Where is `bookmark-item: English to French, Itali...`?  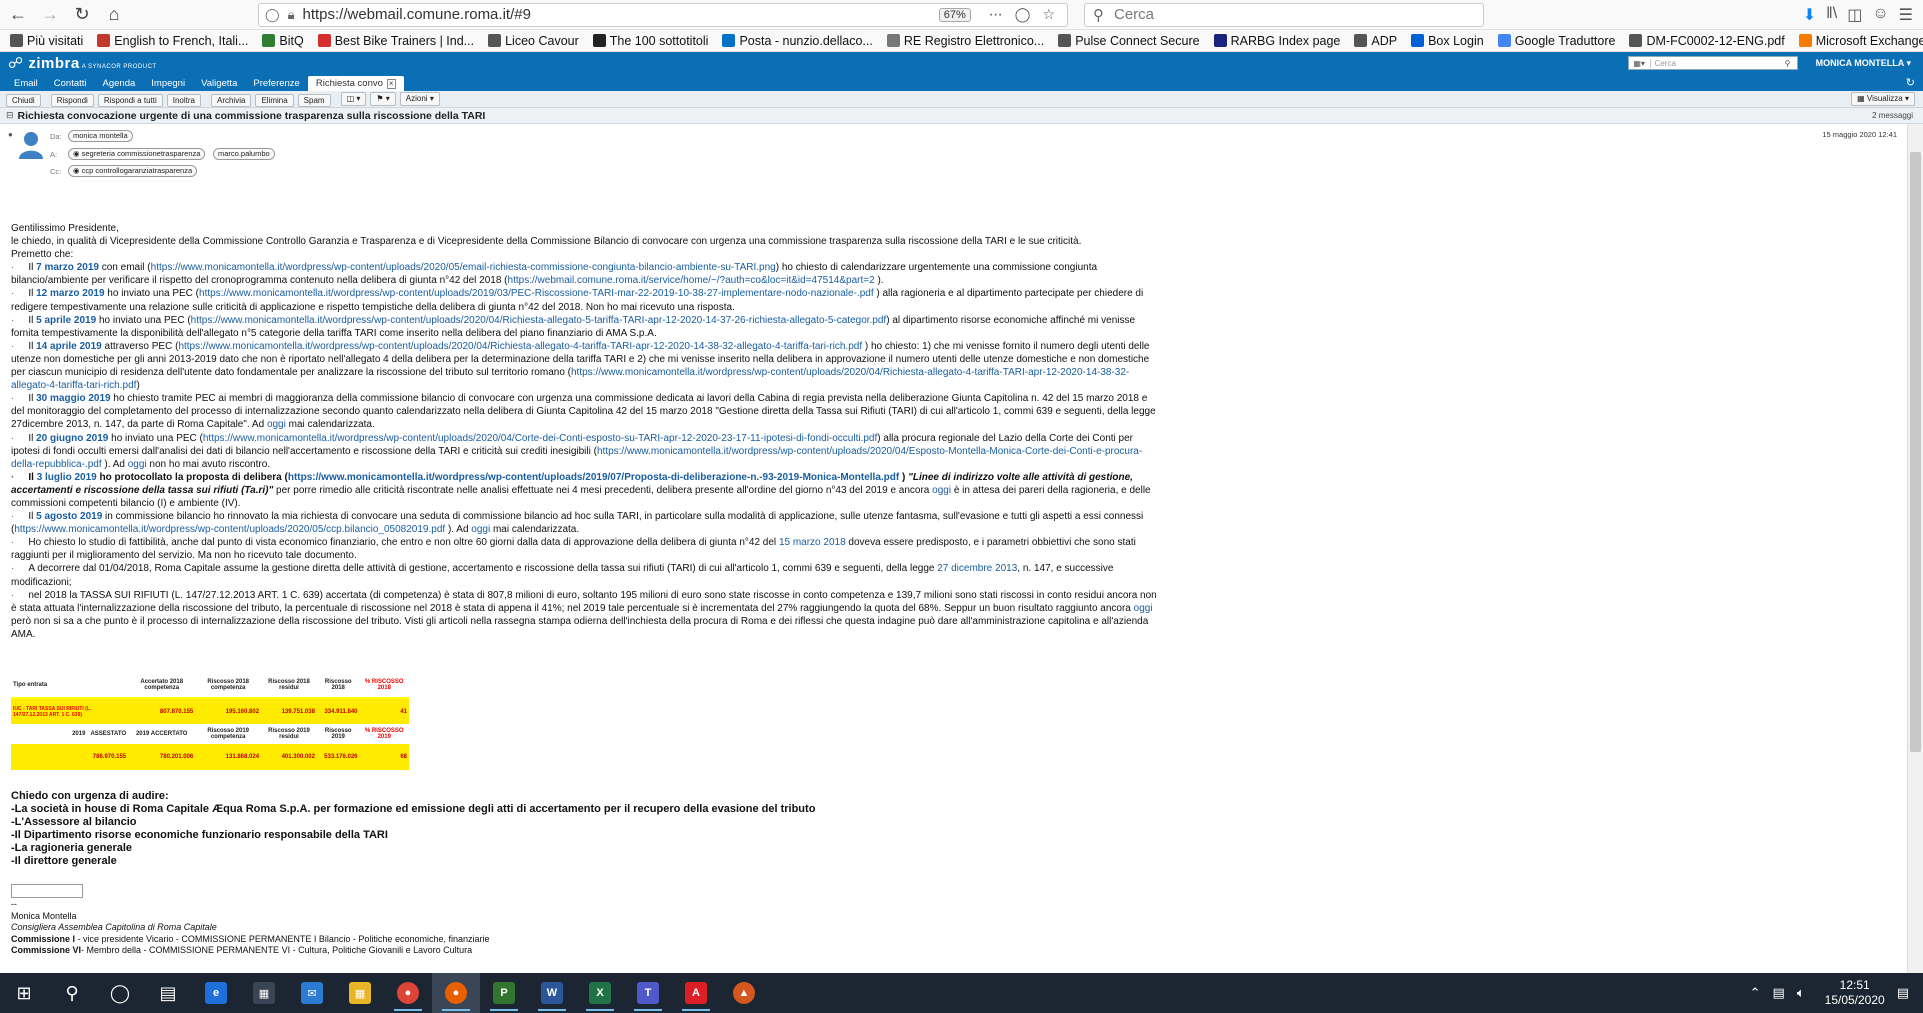 bookmark-item: English to French, Itali... is located at coordinates (172, 41).